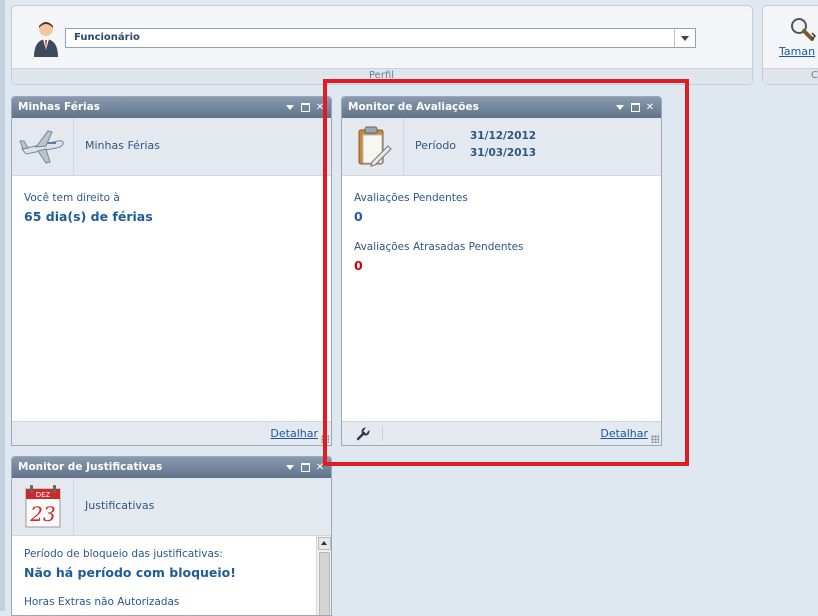  Describe the element at coordinates (439, 247) in the screenshot. I see `late-pending-label: Avaliações Atrasadas Pendentes` at that location.